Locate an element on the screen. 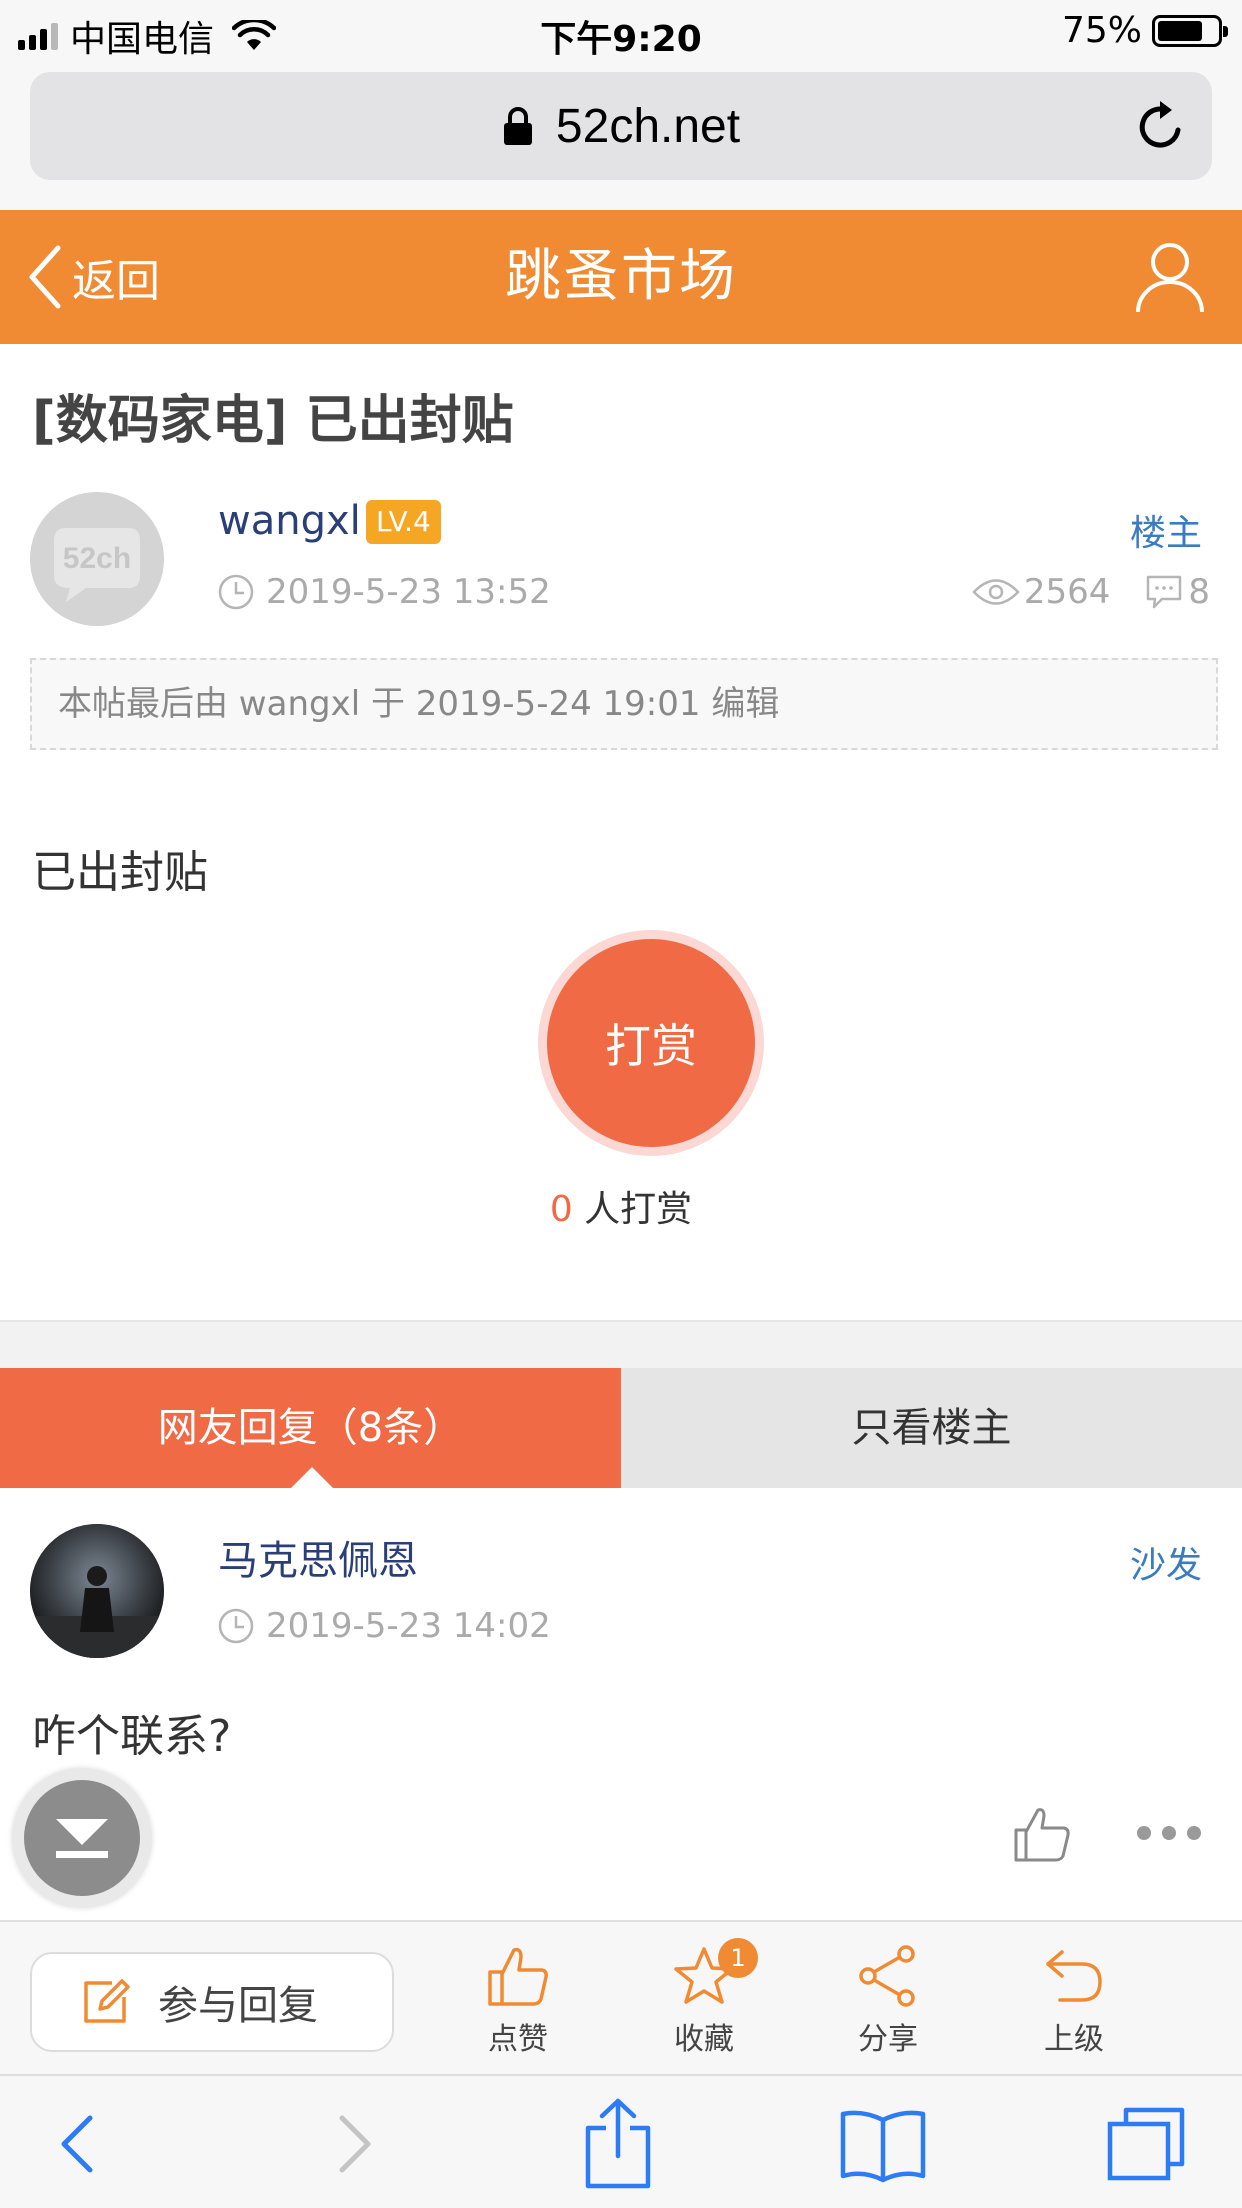 Image resolution: width=1242 pixels, height=2208 pixels. share-sheet-icon is located at coordinates (618, 2144).